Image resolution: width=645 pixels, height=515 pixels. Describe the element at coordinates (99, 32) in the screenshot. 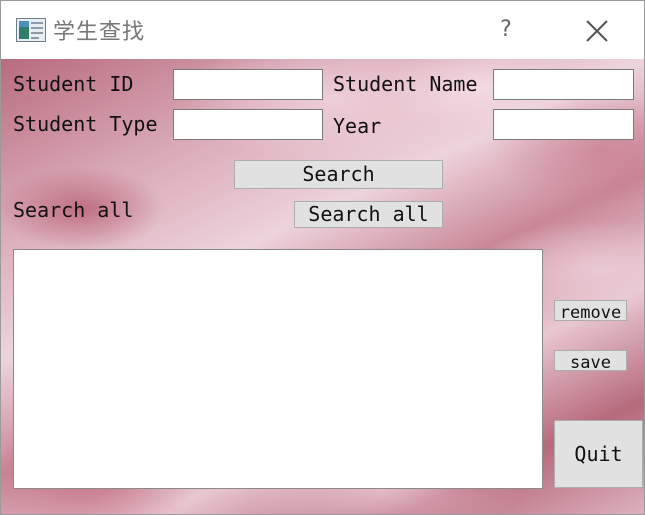

I see `window-title: 学生查找` at that location.